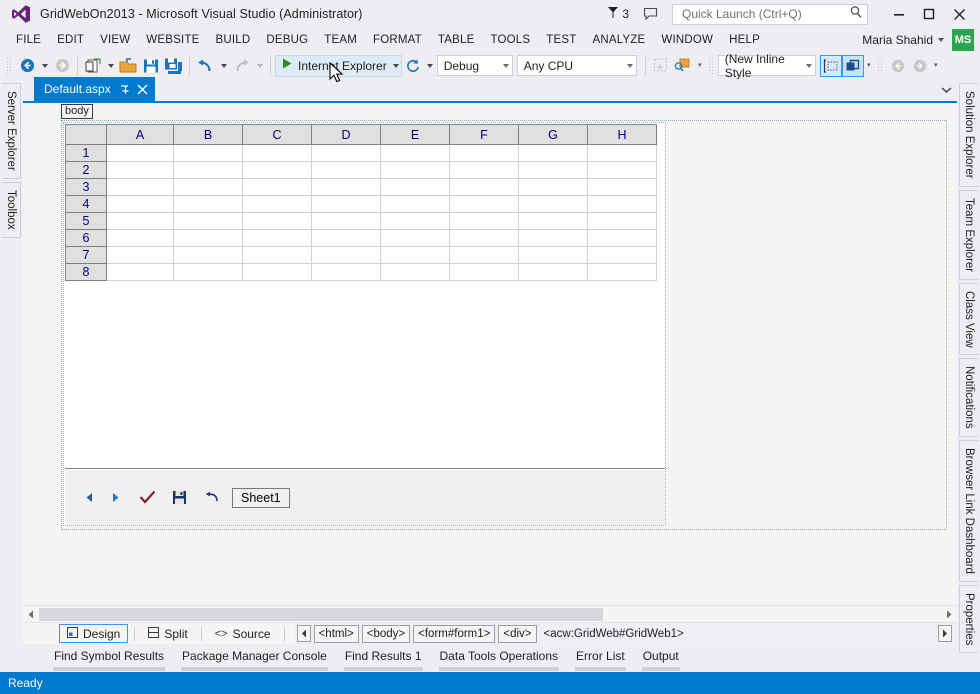 The image size is (980, 694). Describe the element at coordinates (959, 14) in the screenshot. I see `close-button` at that location.